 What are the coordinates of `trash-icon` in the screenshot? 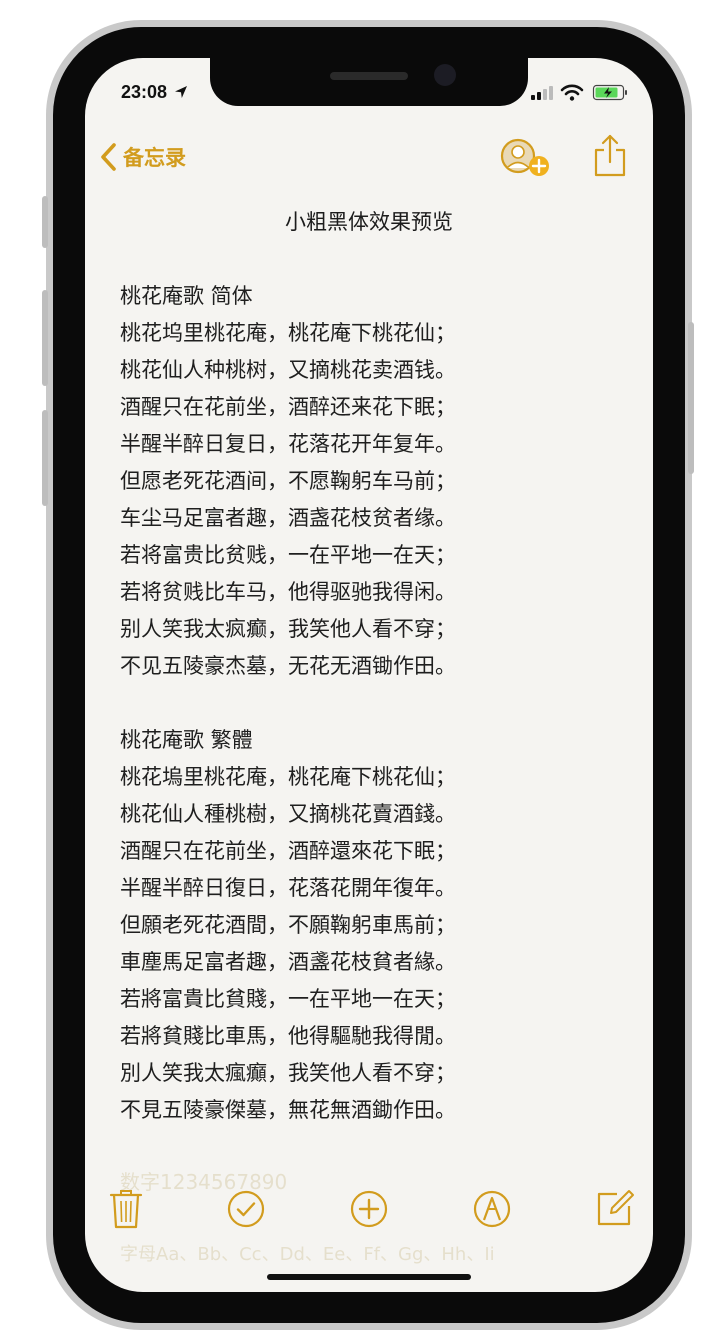 It's located at (126, 1209).